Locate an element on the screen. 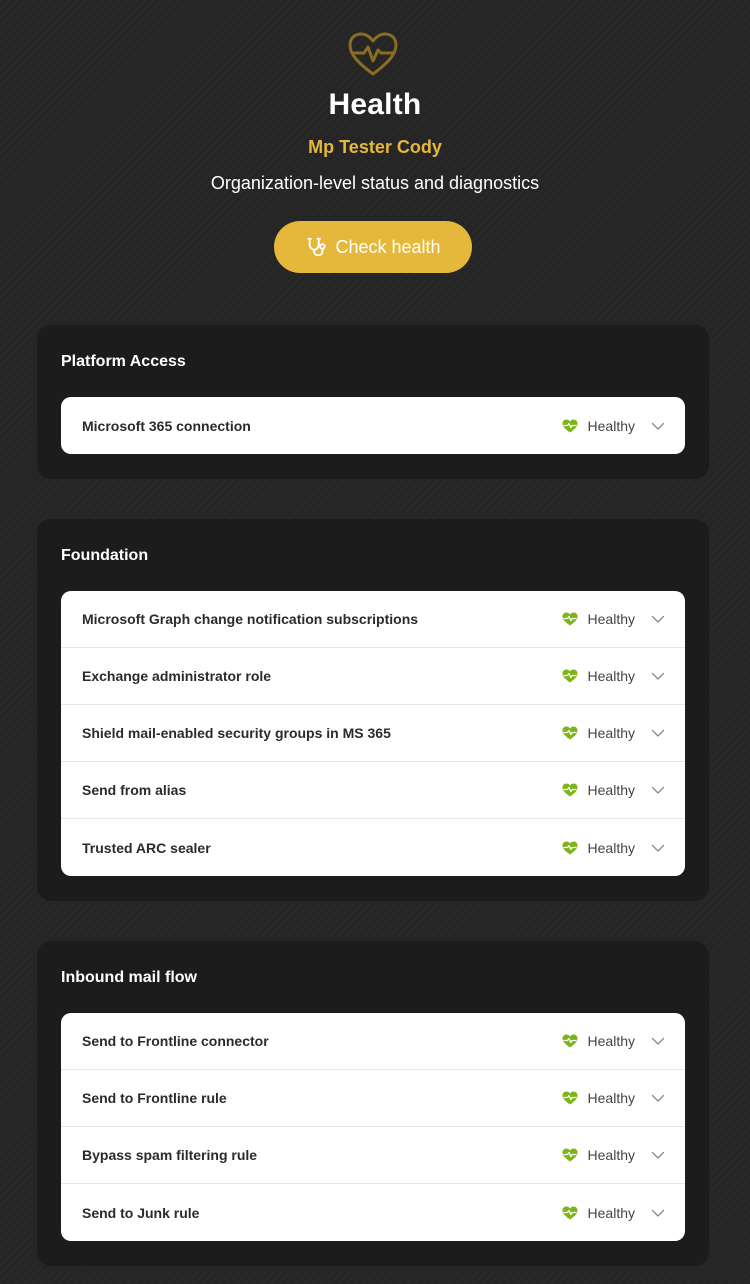 The width and height of the screenshot is (750, 1284). check-health-label: Check health is located at coordinates (388, 246).